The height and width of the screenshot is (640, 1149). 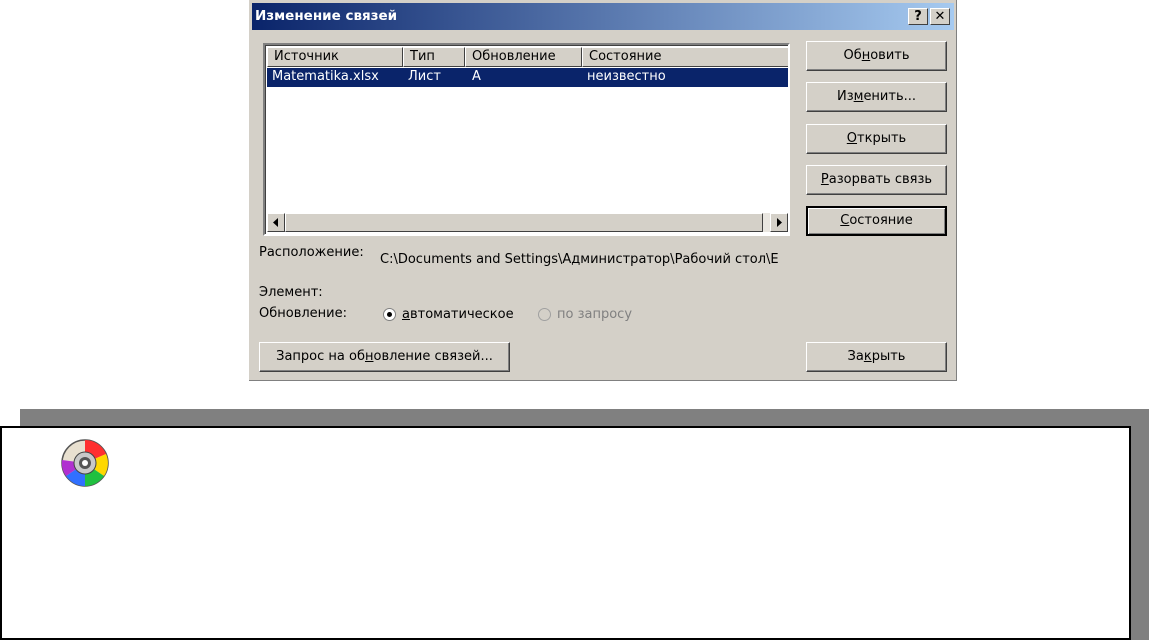 I want to click on cell-update: А, so click(x=476, y=76).